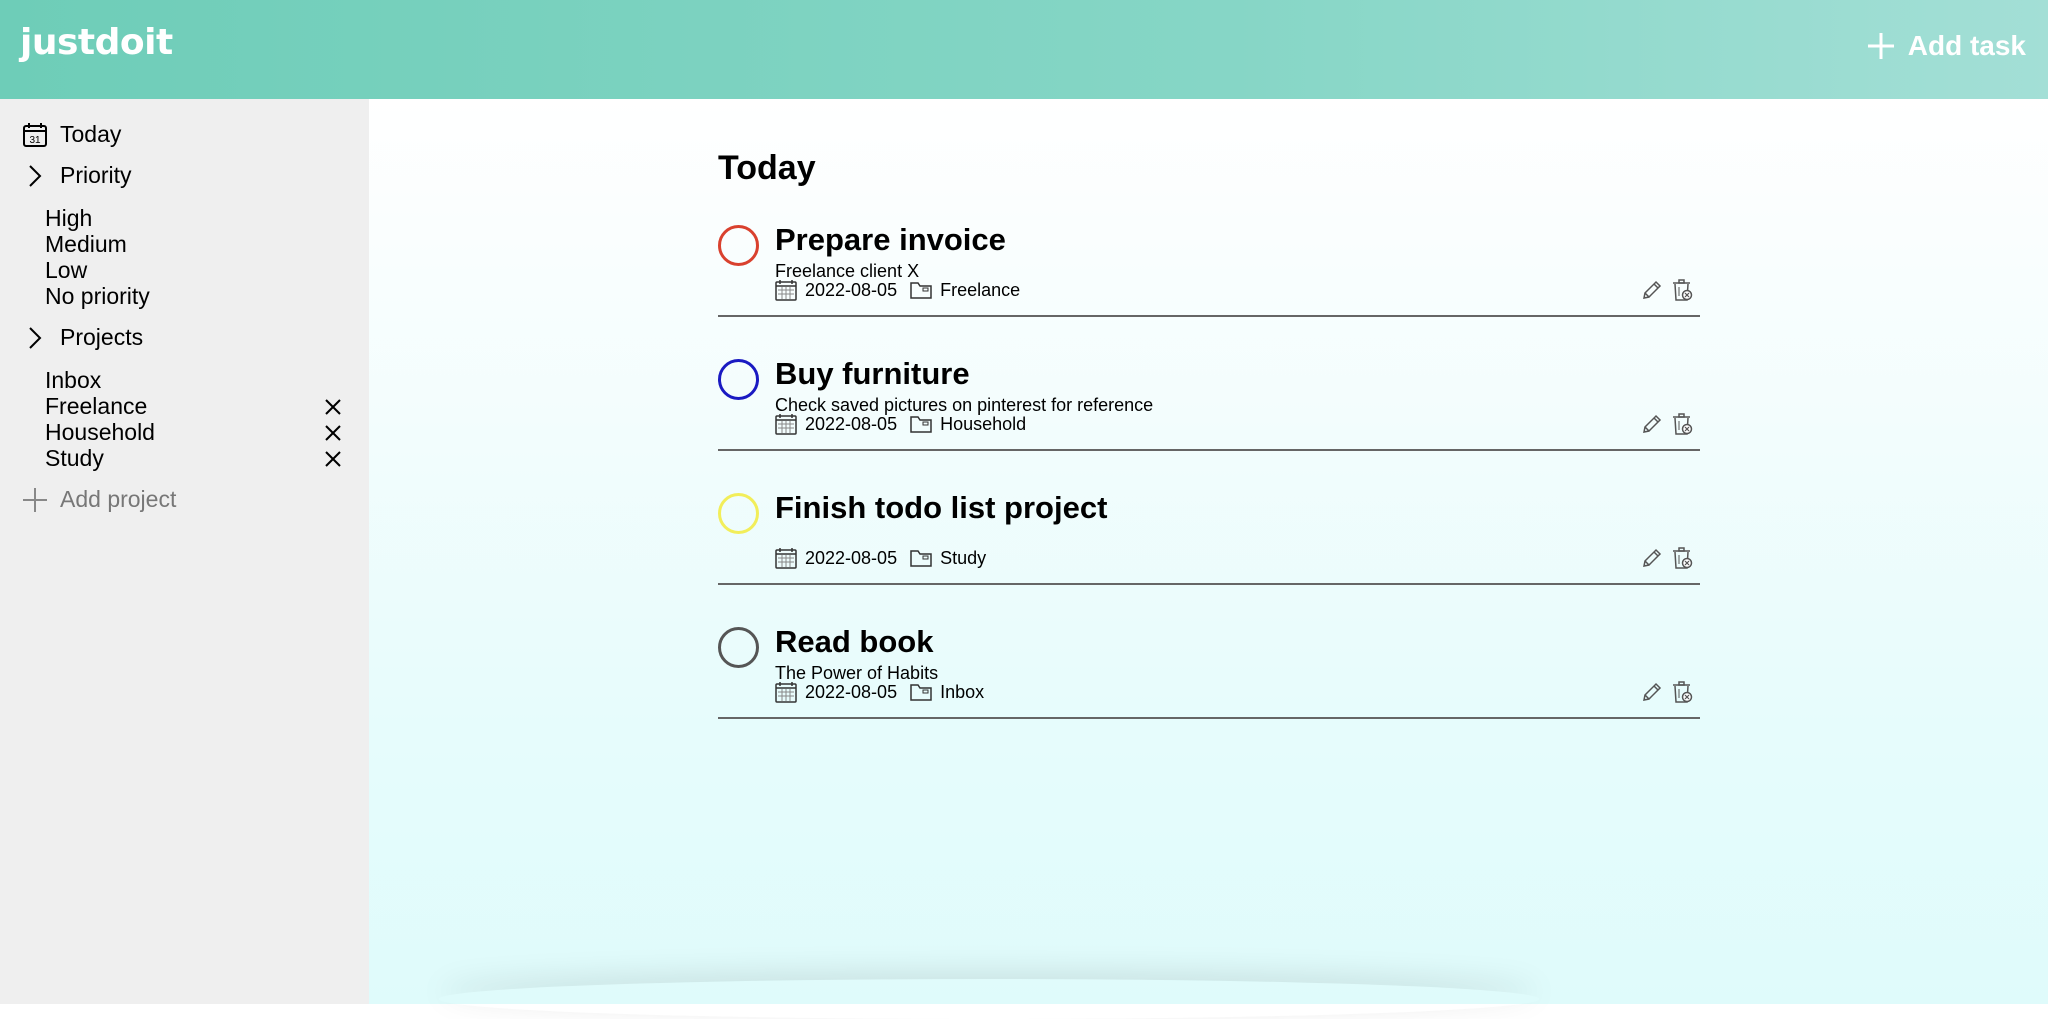 The height and width of the screenshot is (1019, 2048). I want to click on sidebar-priority-toggle: Priority, so click(77, 175).